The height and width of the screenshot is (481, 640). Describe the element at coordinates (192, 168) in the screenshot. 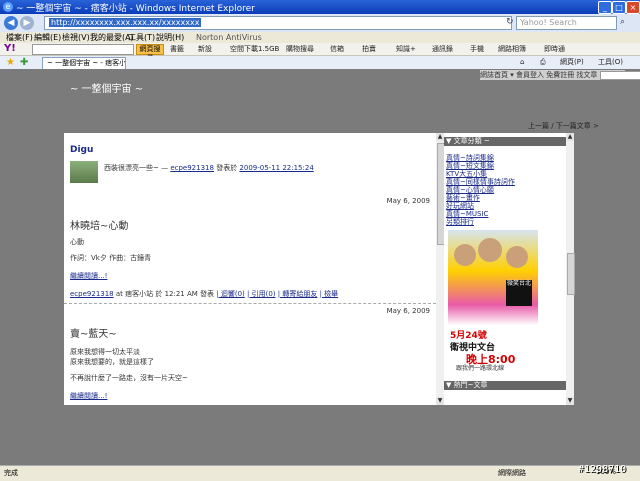

I see `comment-user-link: ecpe921318` at that location.